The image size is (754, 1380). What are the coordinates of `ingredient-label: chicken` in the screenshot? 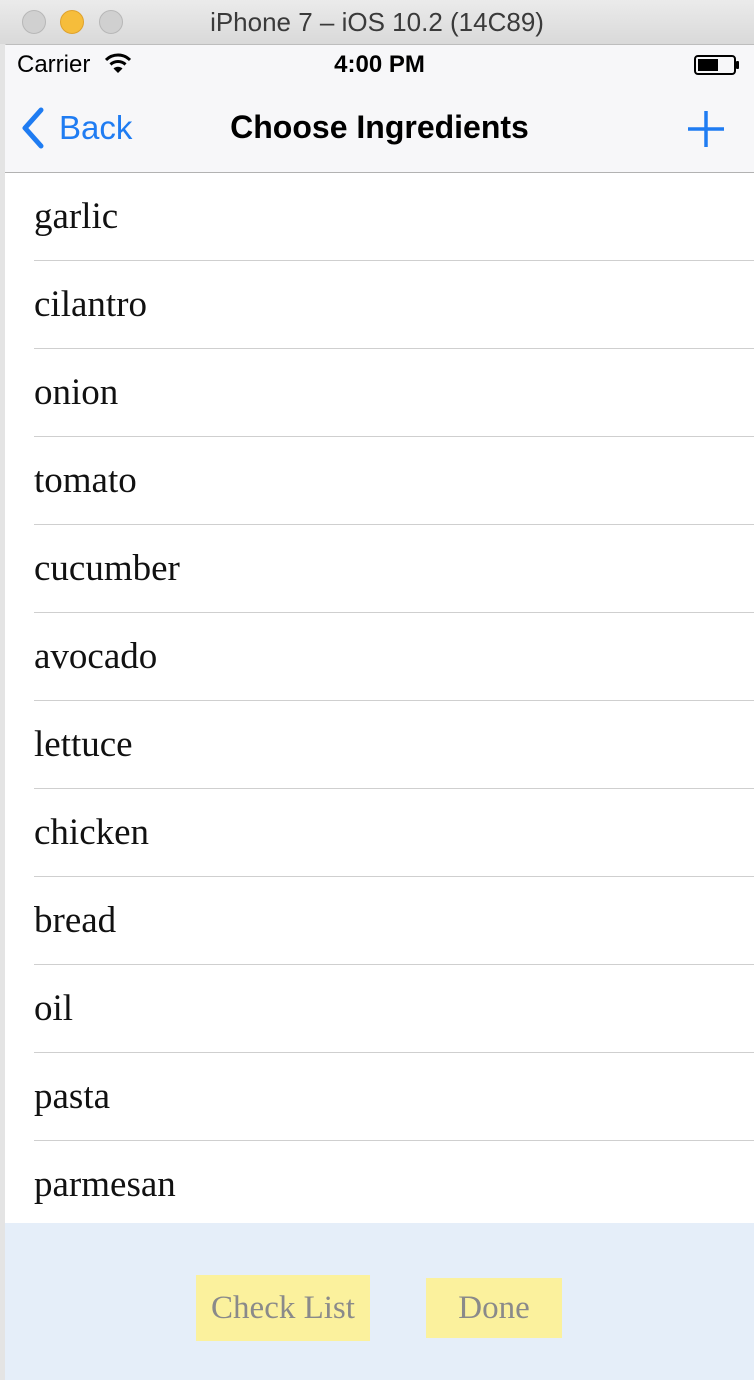 It's located at (92, 832).